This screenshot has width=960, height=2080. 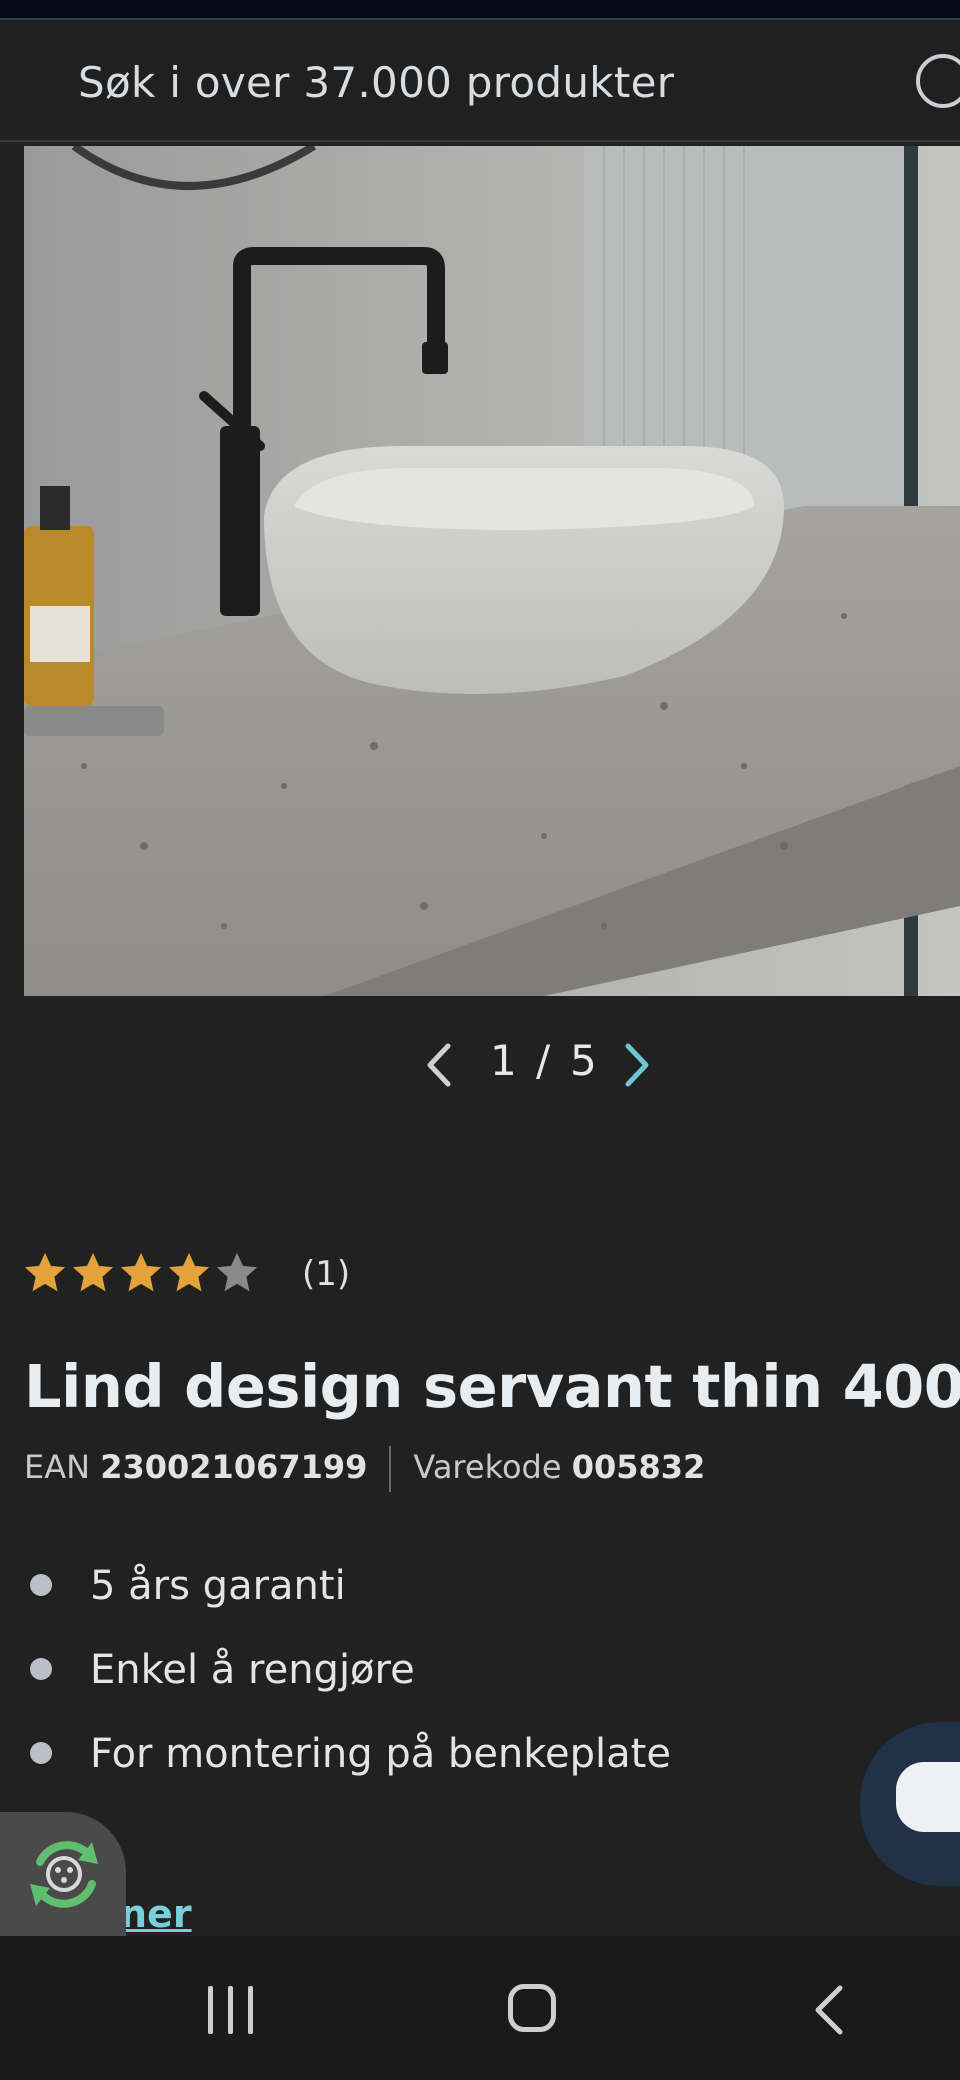 I want to click on rating: (1), so click(x=202, y=1276).